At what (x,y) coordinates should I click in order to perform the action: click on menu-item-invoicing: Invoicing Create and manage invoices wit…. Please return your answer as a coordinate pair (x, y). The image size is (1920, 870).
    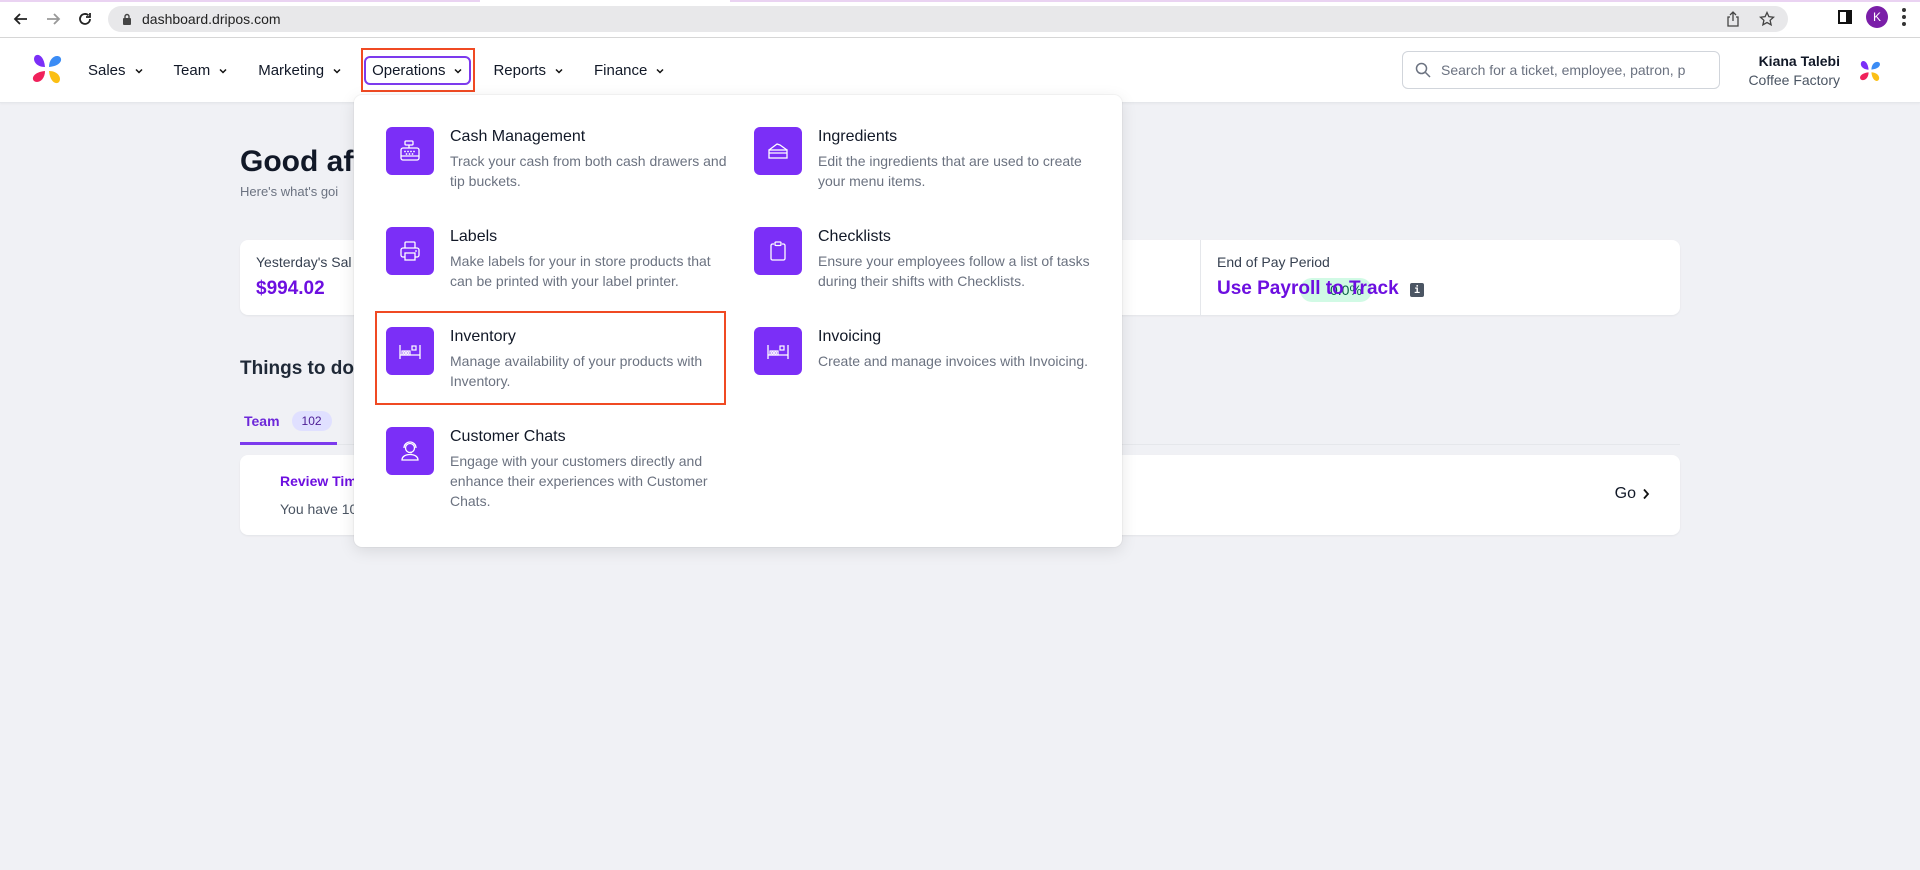
    Looking at the image, I should click on (926, 351).